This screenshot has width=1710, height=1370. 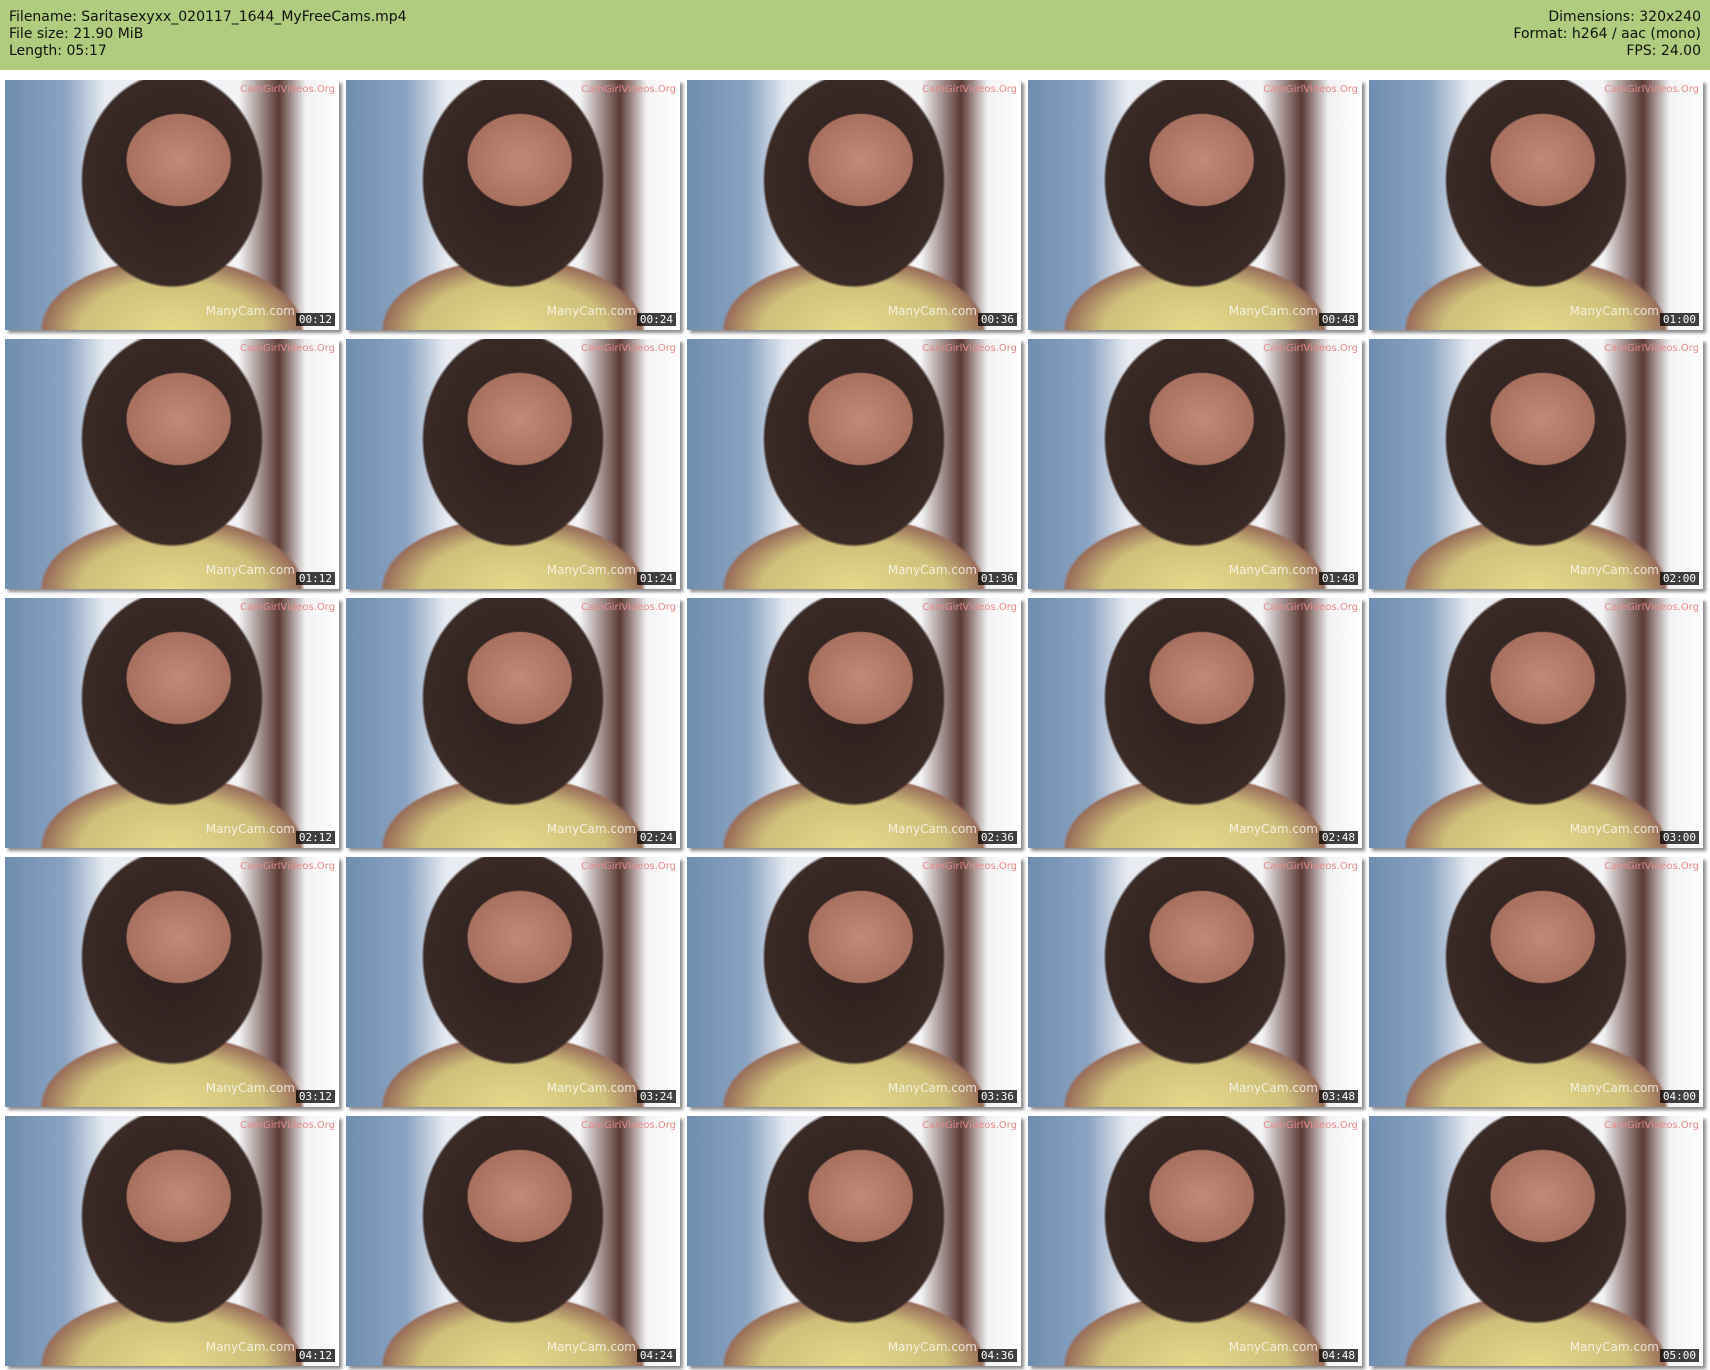 I want to click on video-thumbnail: CamGirlVideos.Org ManyCam.com 01:48, so click(x=1195, y=464).